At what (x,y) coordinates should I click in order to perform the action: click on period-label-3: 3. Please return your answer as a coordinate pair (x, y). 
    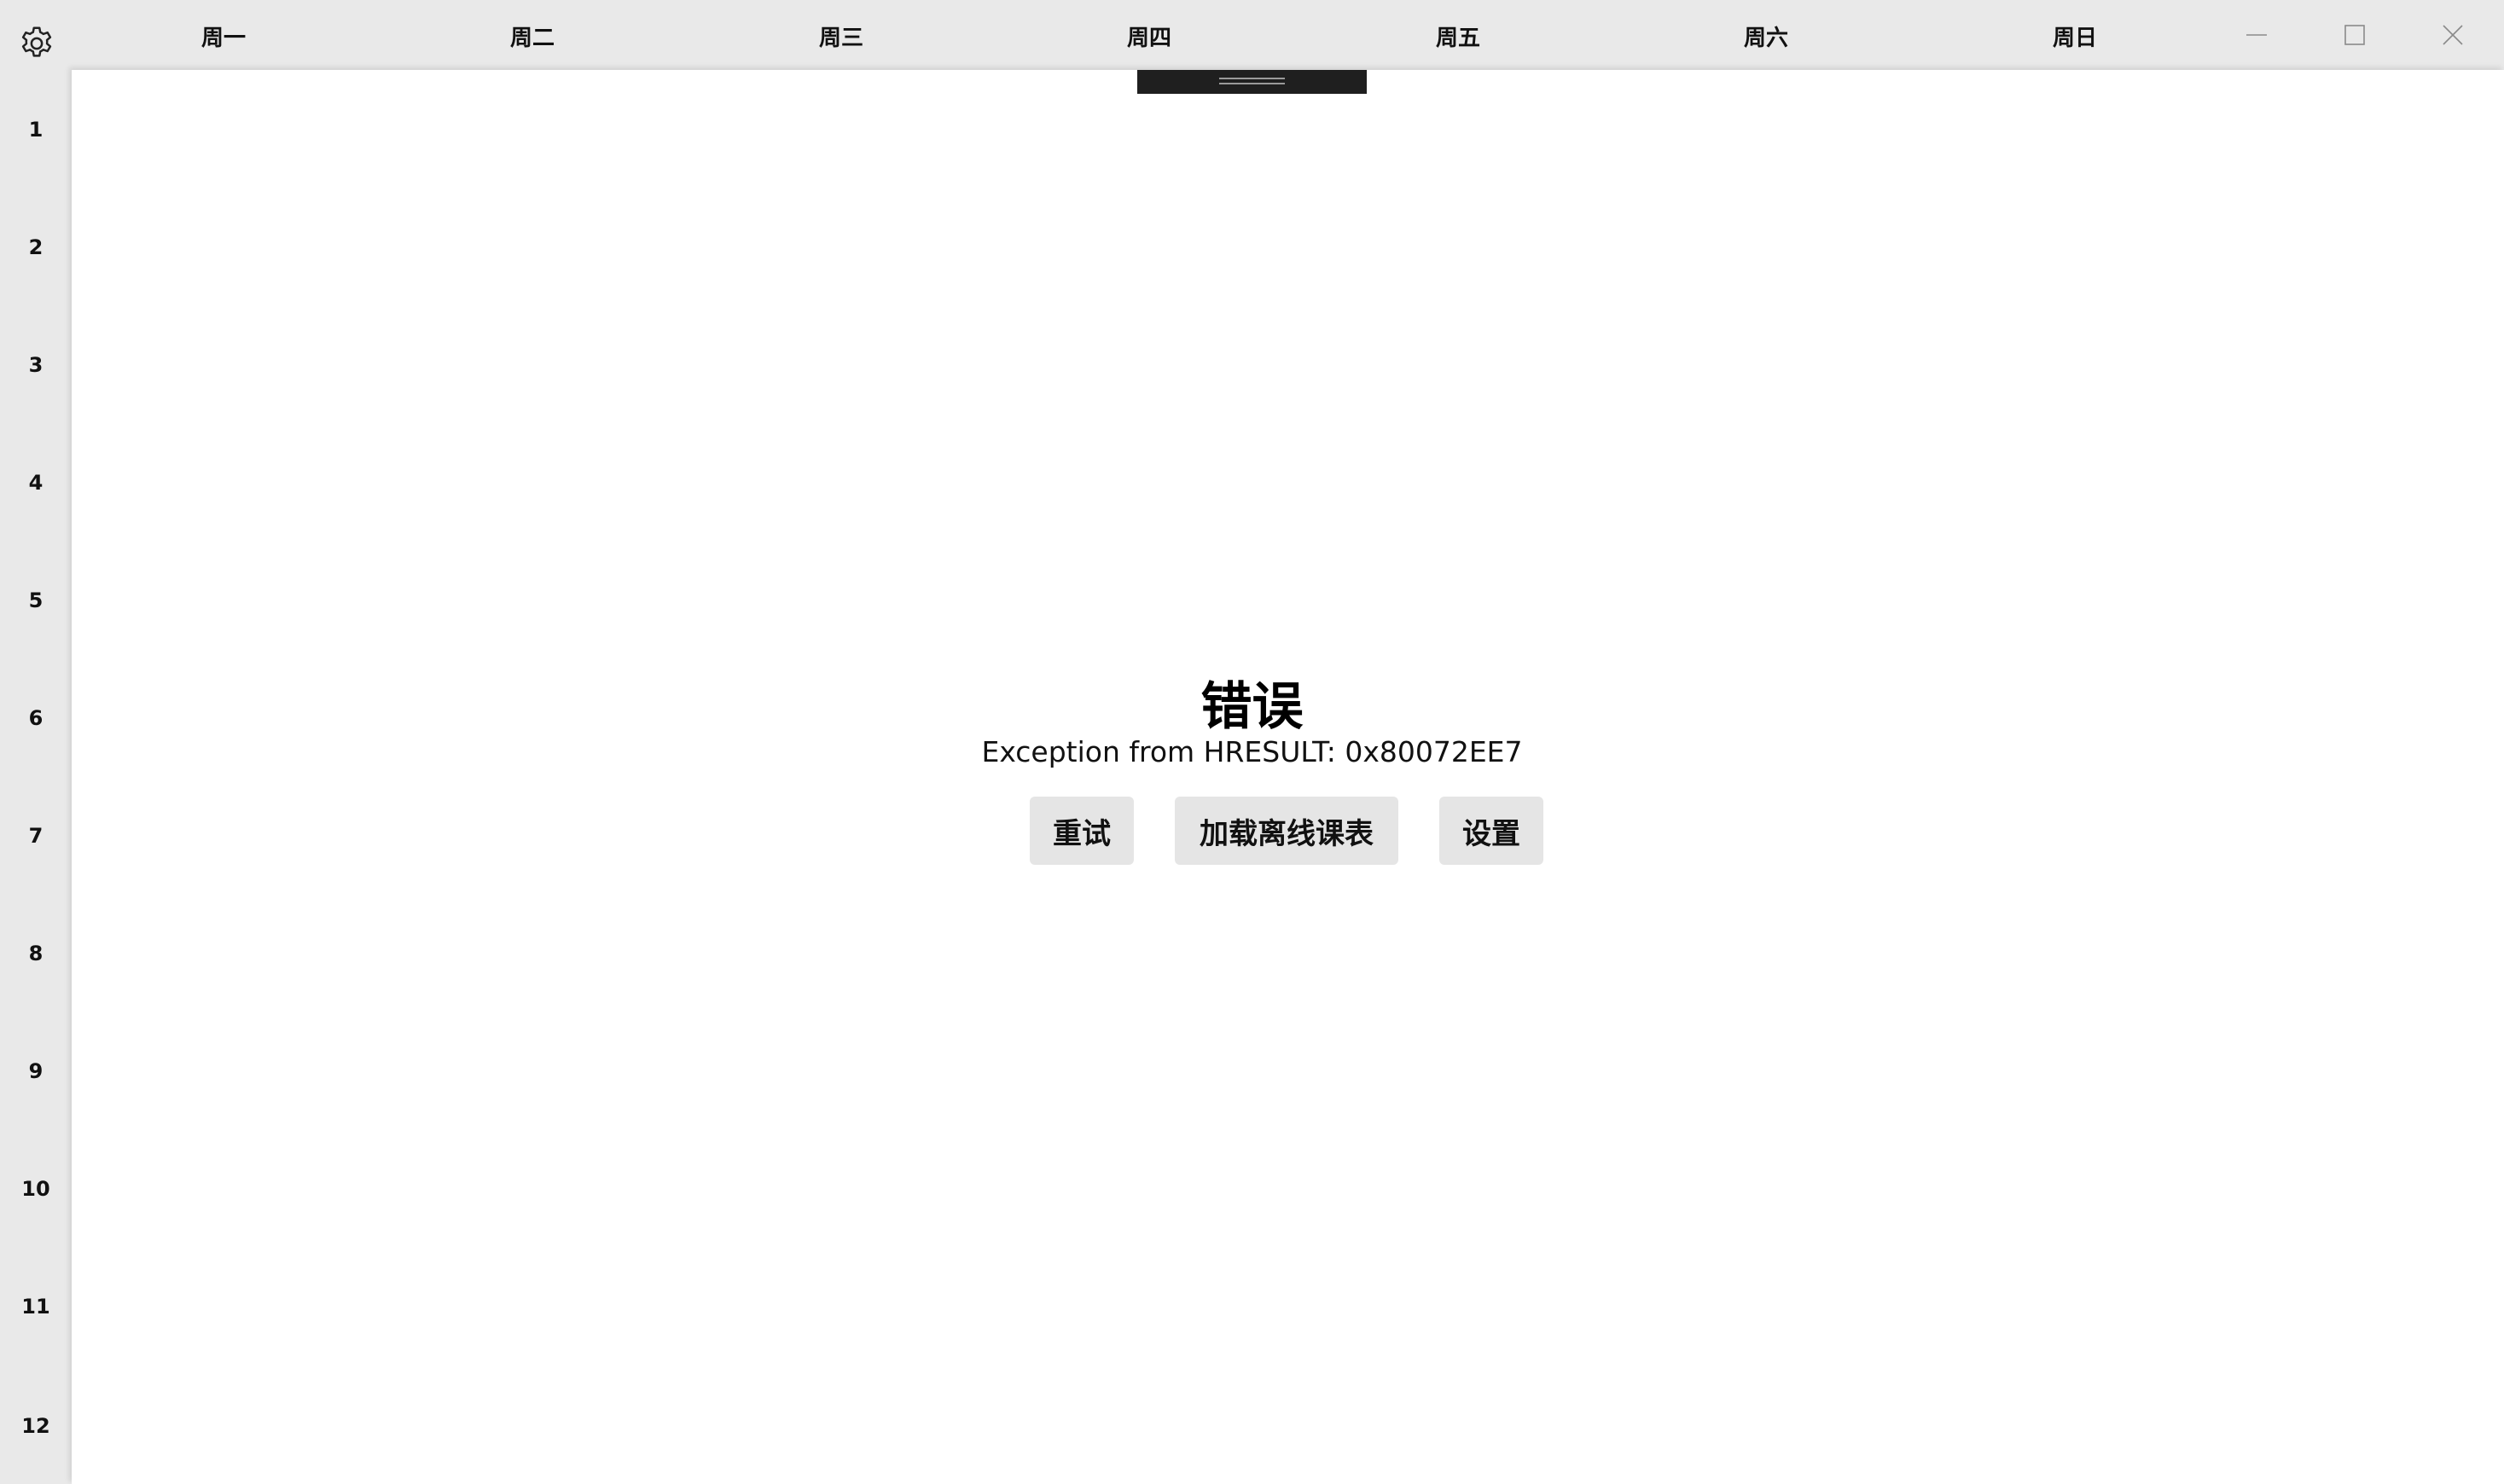
    Looking at the image, I should click on (36, 365).